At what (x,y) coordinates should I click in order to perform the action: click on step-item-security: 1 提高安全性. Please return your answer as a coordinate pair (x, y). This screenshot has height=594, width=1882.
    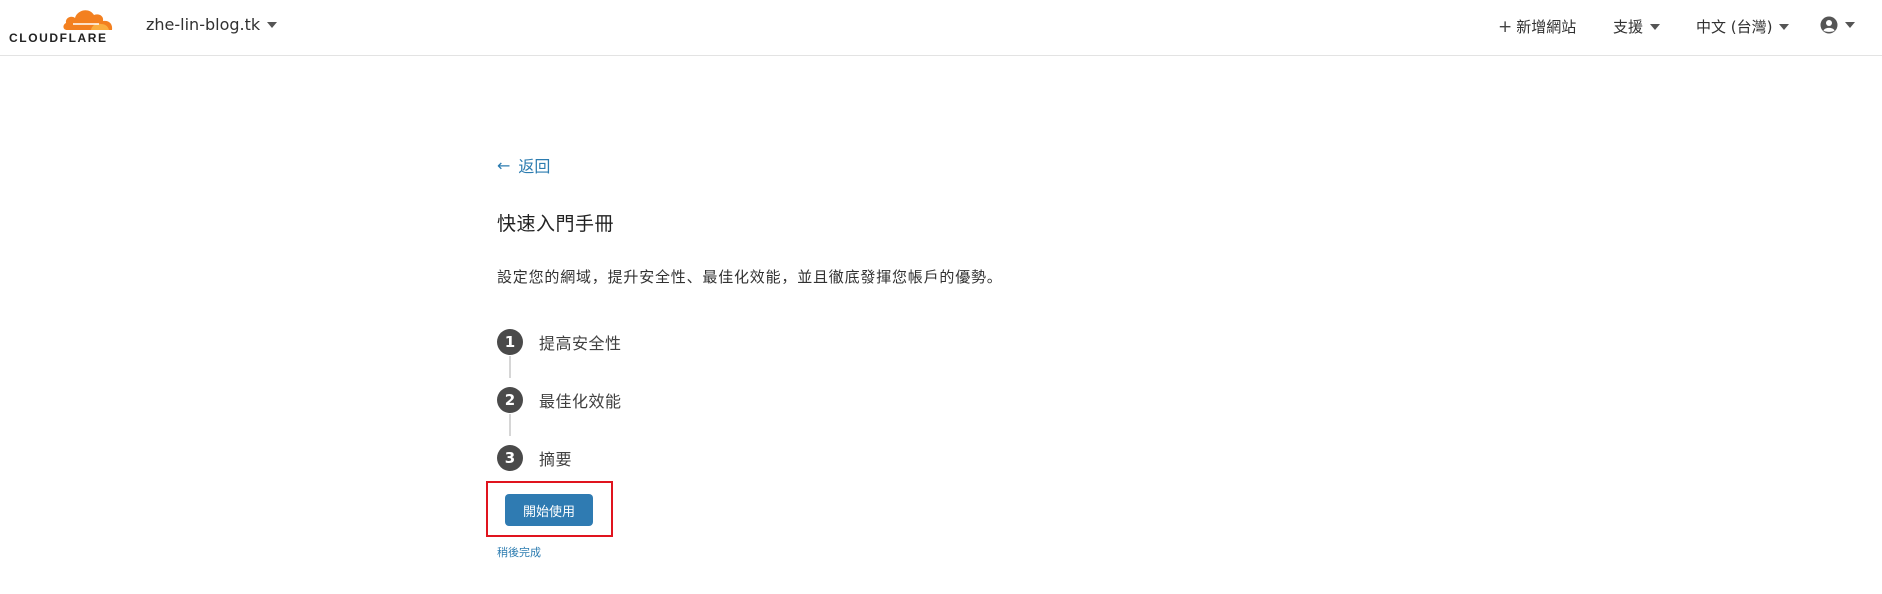
    Looking at the image, I should click on (559, 342).